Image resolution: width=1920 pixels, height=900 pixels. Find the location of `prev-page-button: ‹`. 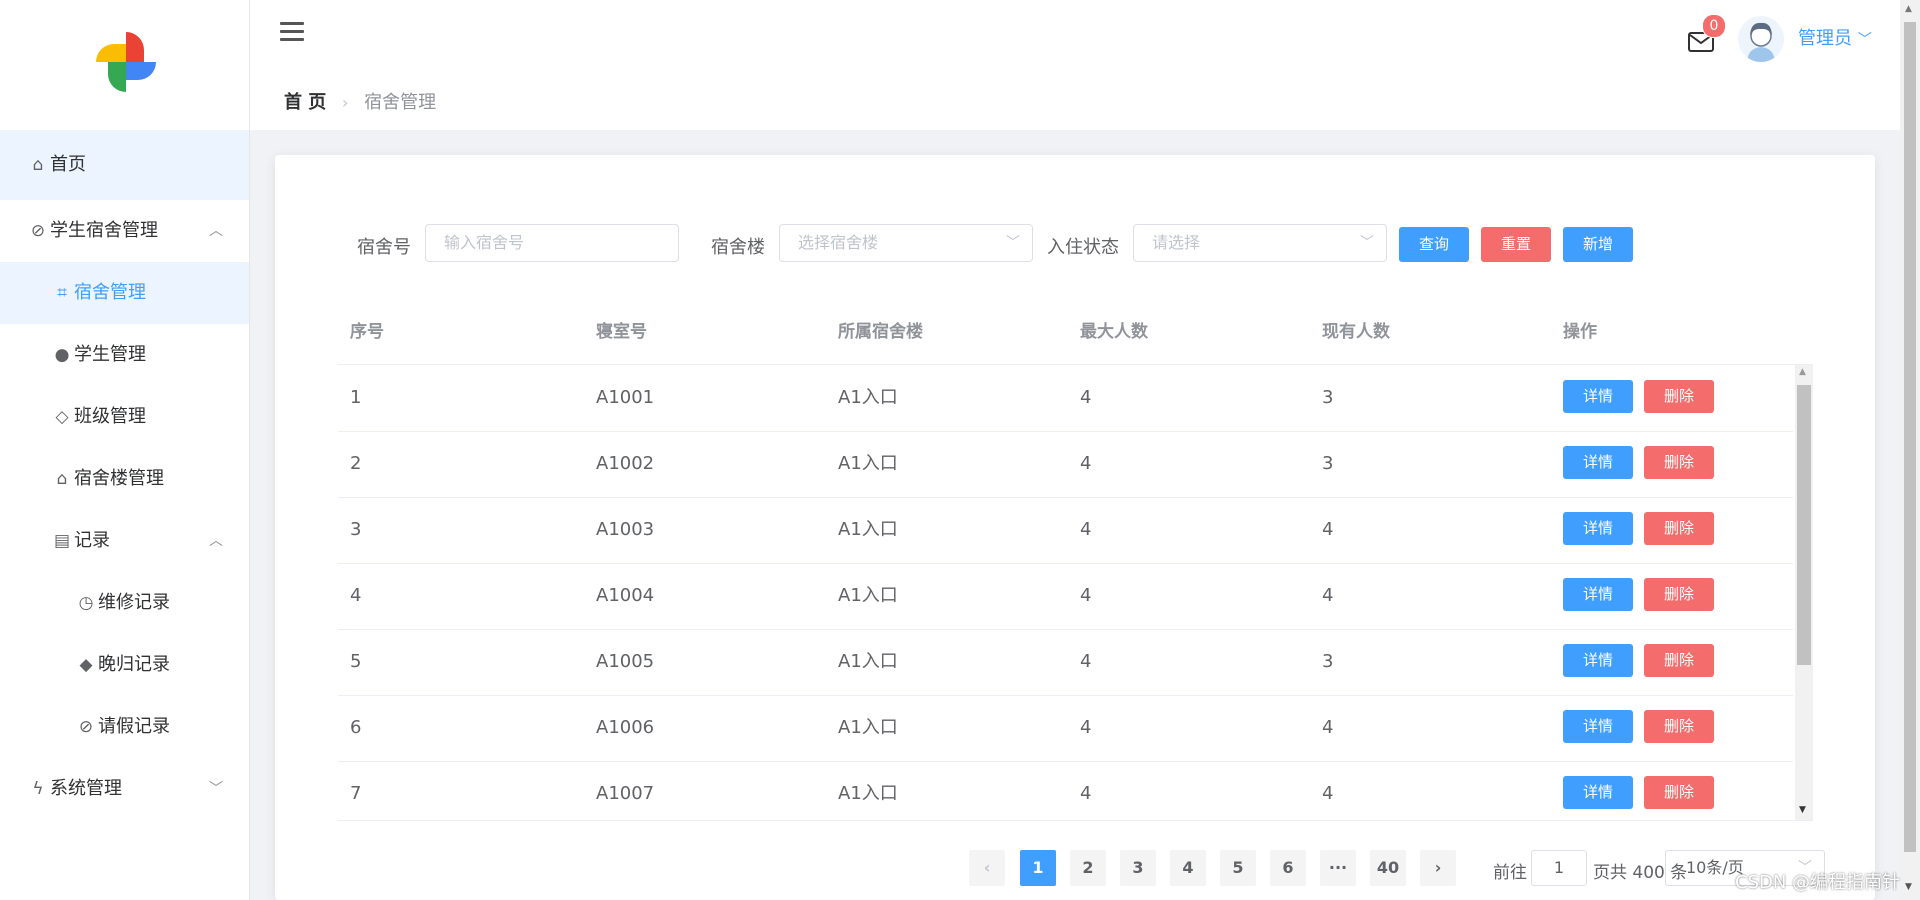

prev-page-button: ‹ is located at coordinates (987, 868).